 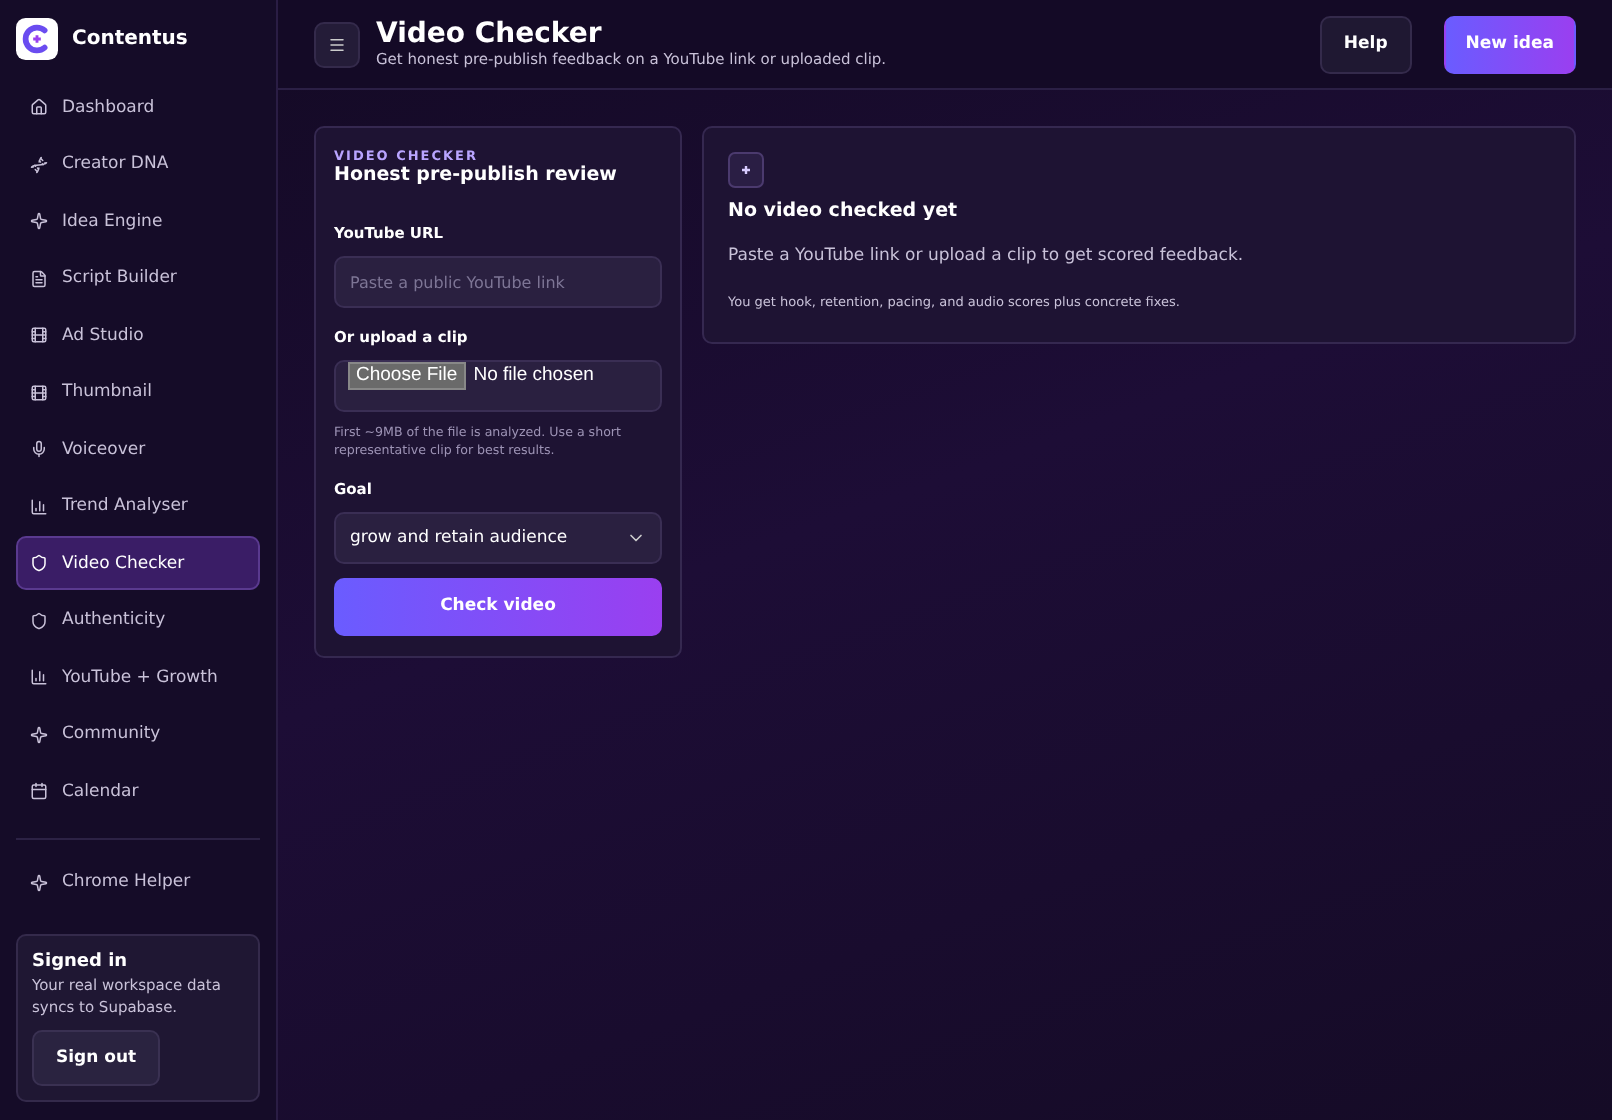 What do you see at coordinates (80, 962) in the screenshot?
I see `account-title: Signed in` at bounding box center [80, 962].